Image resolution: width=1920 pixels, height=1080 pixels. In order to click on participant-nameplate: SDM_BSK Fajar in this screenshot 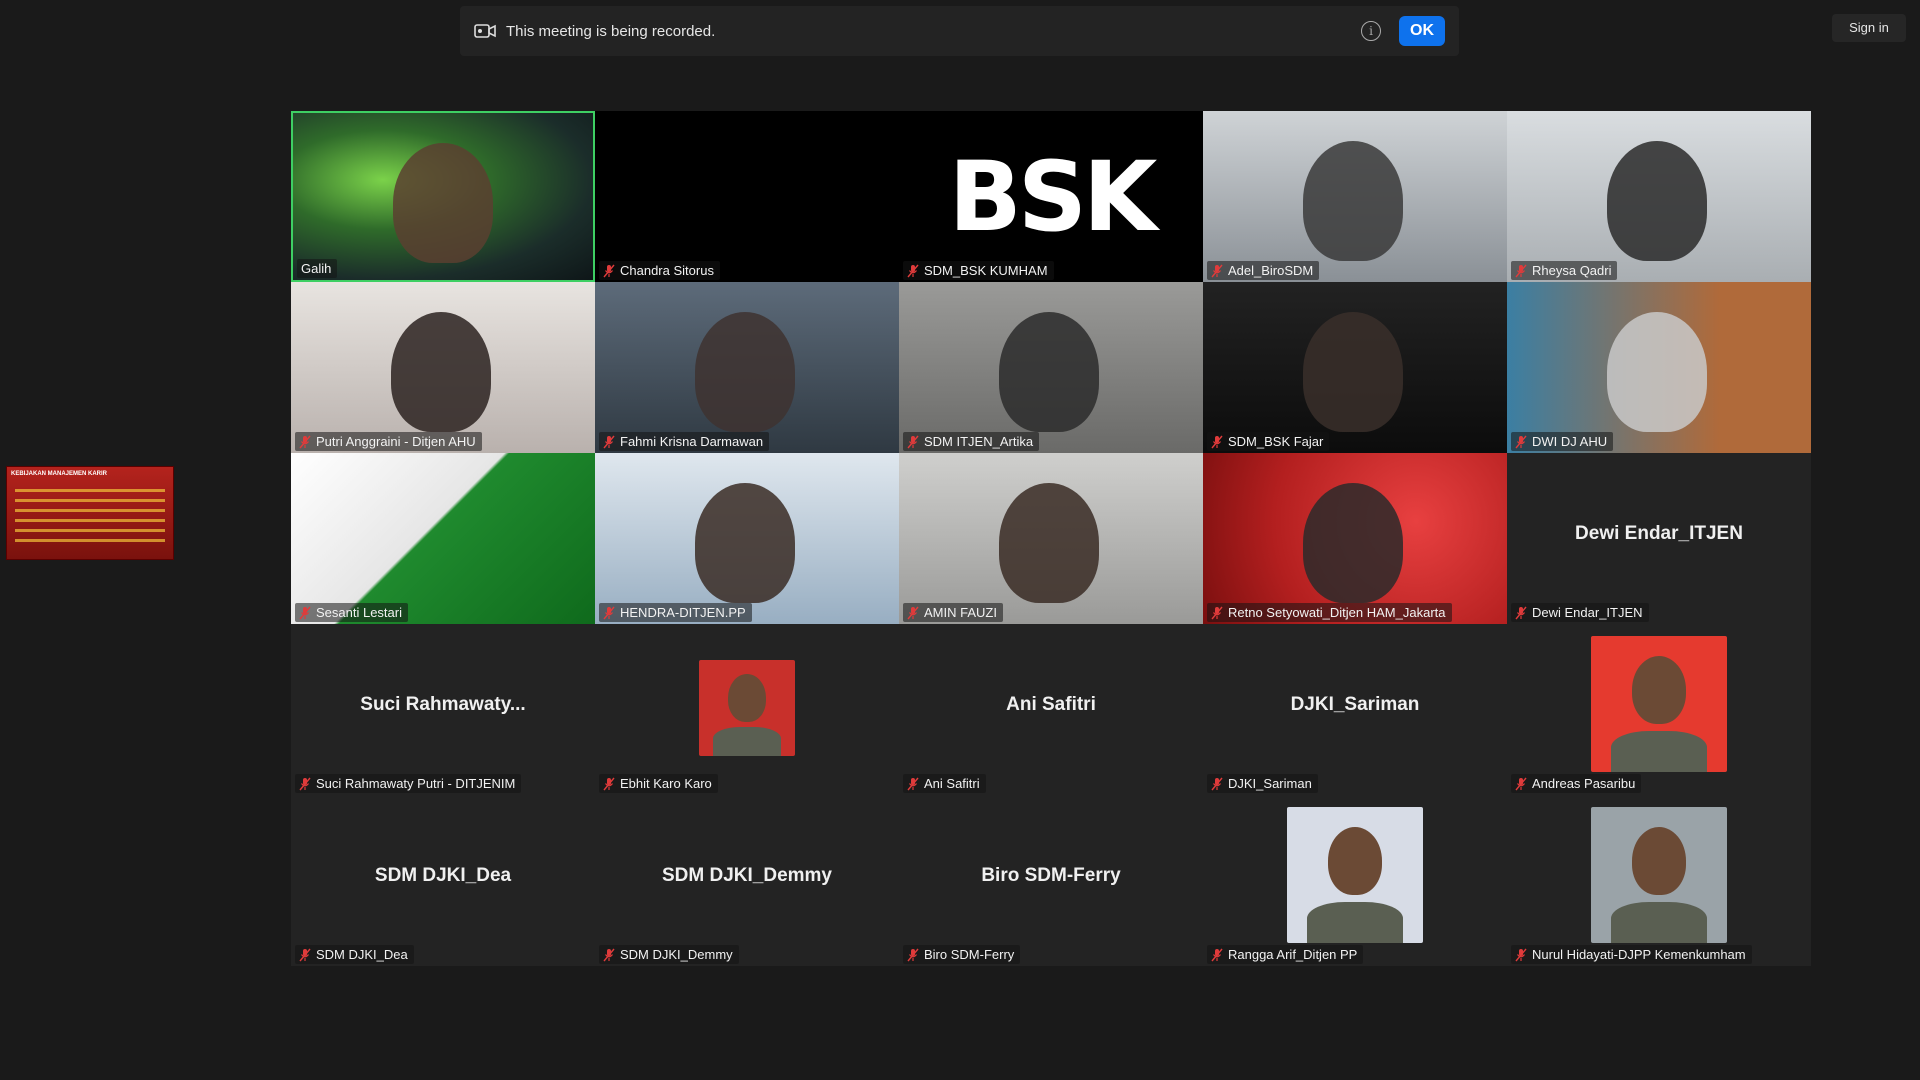, I will do `click(1268, 441)`.